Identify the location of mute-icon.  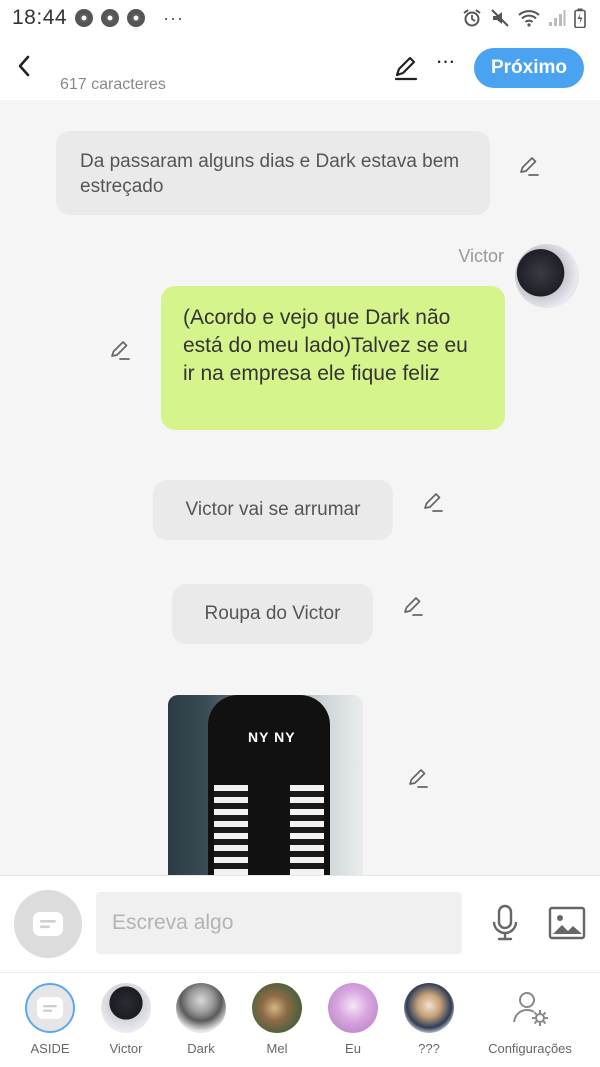
(500, 18).